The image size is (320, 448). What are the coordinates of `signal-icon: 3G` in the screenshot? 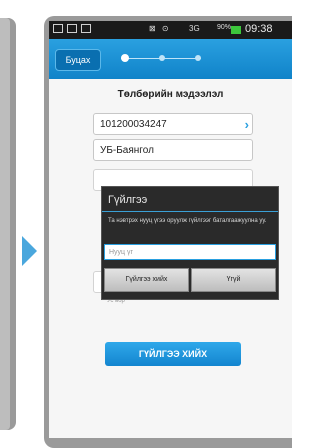 It's located at (194, 28).